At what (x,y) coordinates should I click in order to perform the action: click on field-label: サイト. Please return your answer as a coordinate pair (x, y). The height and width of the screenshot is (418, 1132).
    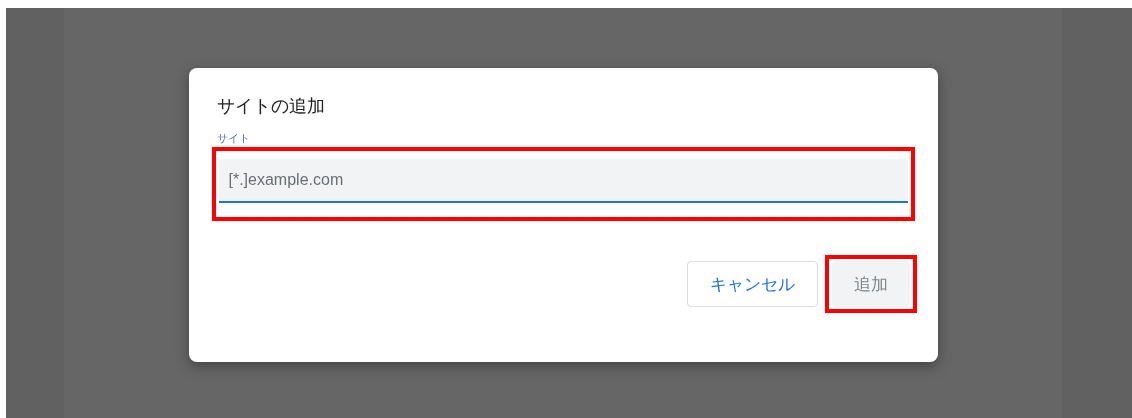
    Looking at the image, I should click on (232, 139).